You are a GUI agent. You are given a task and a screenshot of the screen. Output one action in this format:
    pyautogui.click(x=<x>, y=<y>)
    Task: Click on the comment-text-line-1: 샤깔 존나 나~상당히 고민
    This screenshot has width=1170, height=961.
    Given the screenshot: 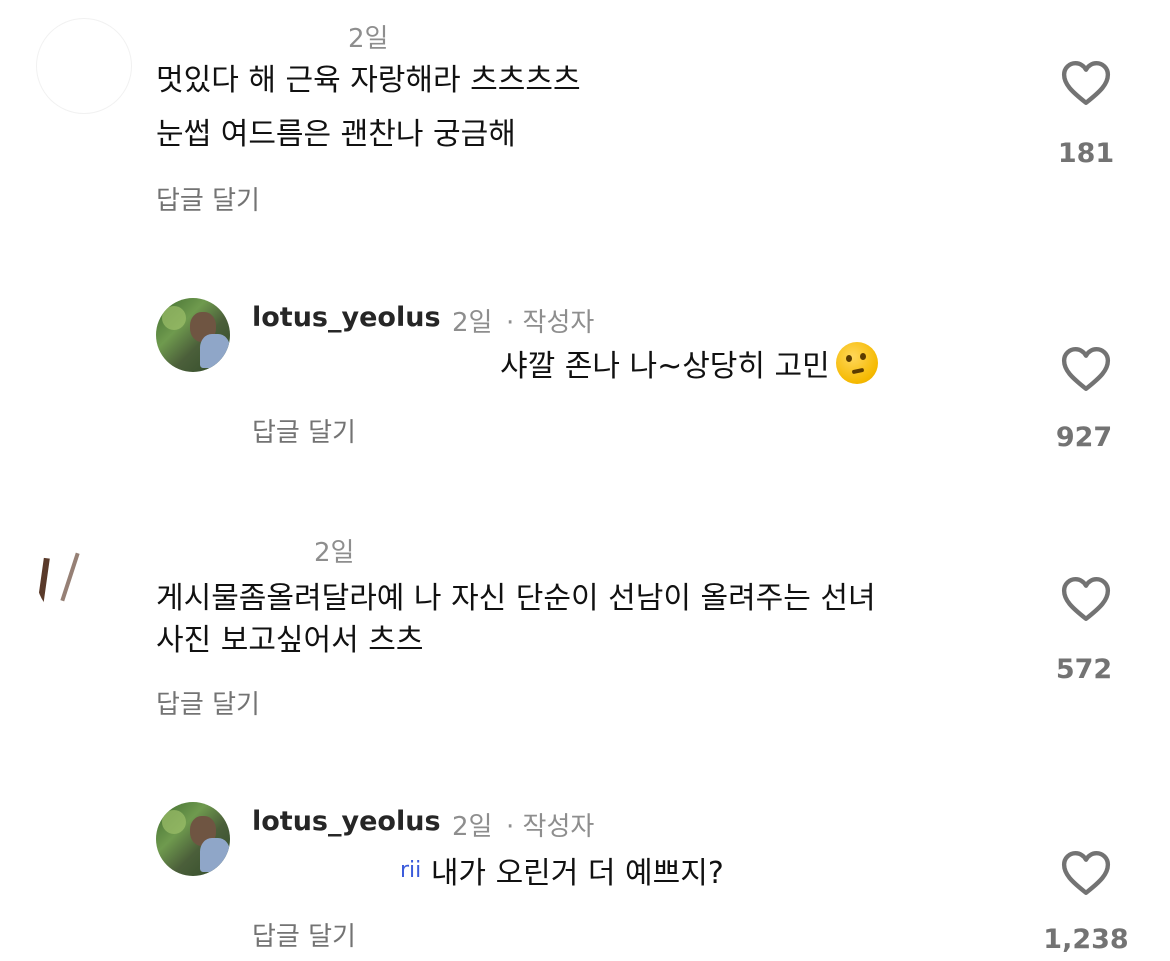 What is the action you would take?
    pyautogui.click(x=689, y=367)
    